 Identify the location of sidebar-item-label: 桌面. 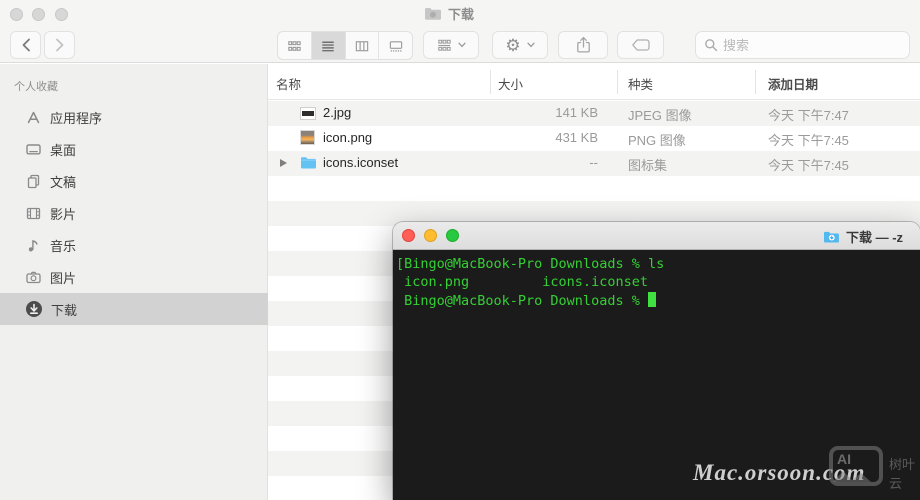
(63, 150).